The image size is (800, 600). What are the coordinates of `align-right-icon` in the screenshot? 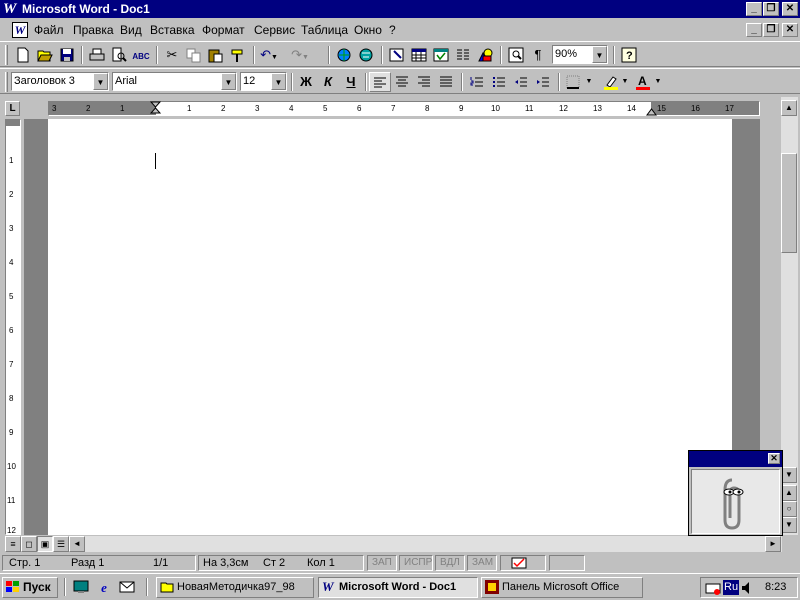 It's located at (424, 82).